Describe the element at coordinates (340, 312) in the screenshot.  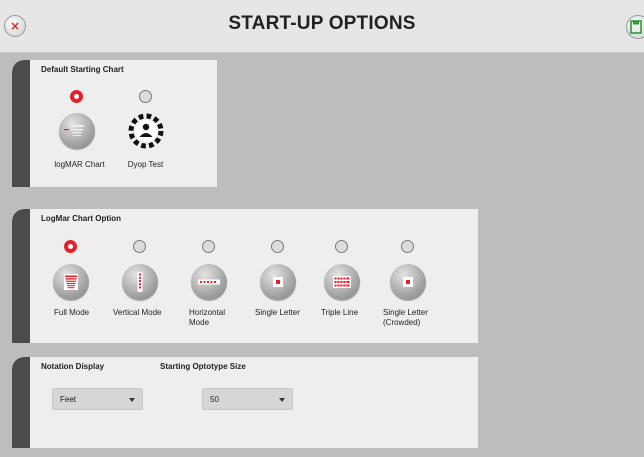
I see `triple-line-label: Triple Line` at that location.